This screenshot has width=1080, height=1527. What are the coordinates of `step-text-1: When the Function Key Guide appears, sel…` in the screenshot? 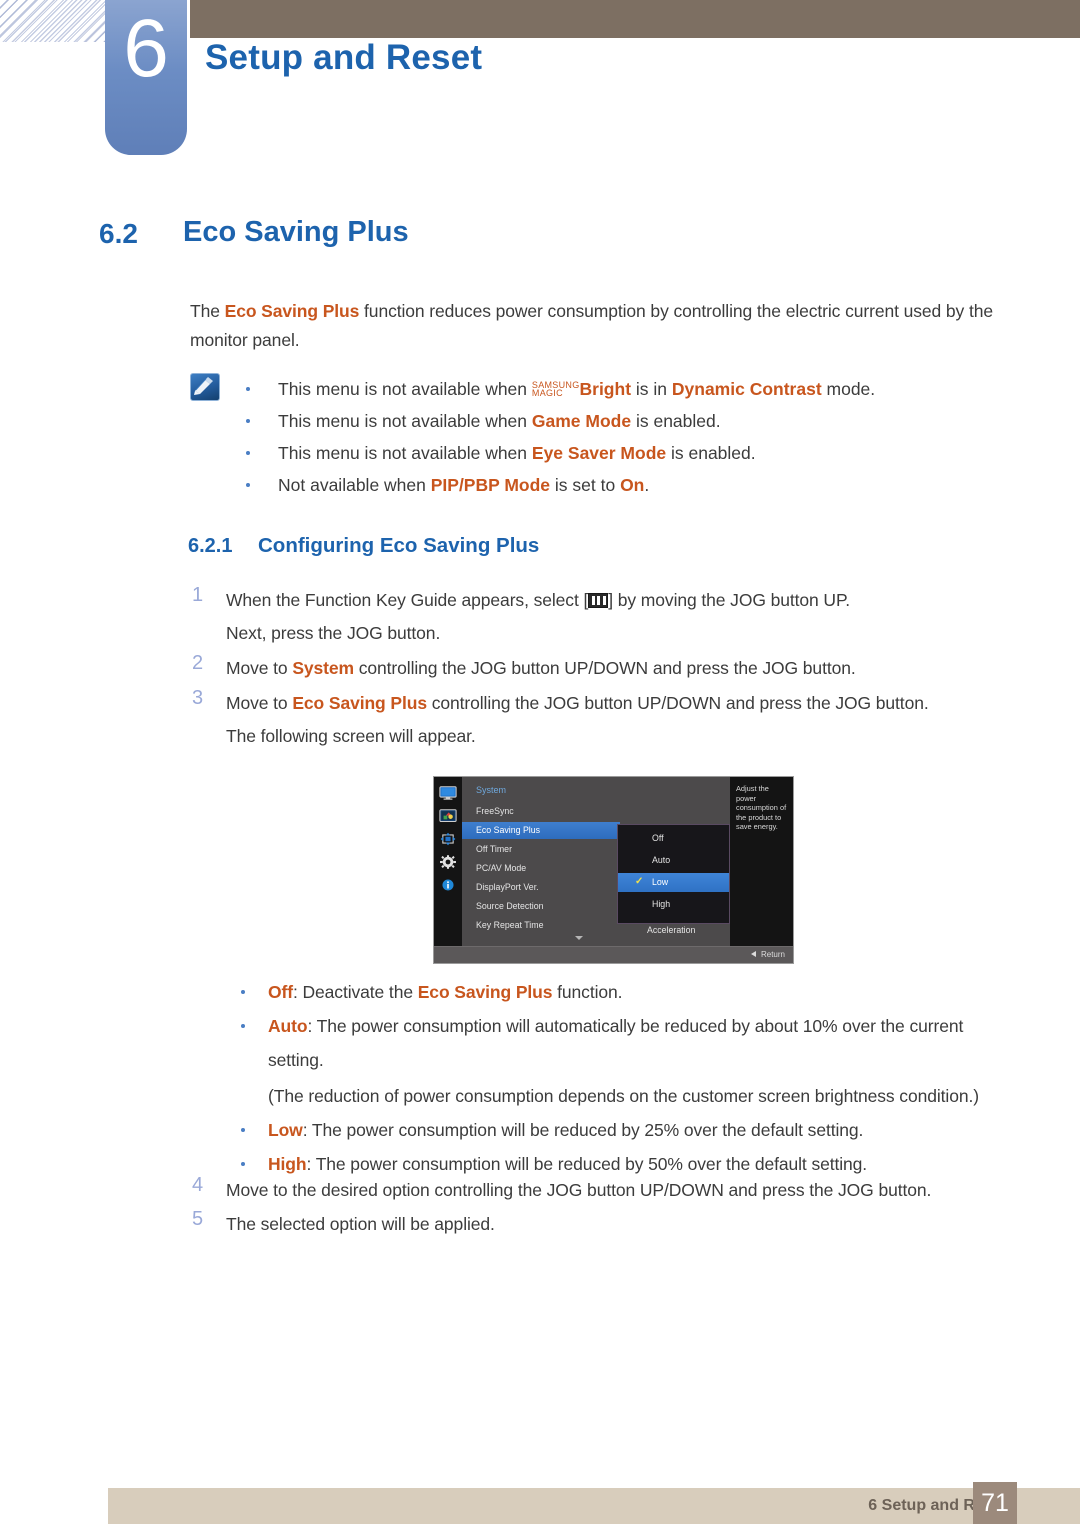 It's located at (621, 600).